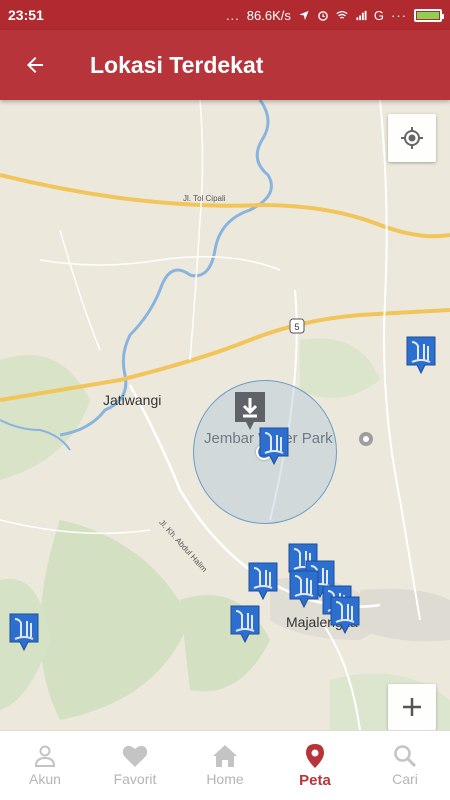 Image resolution: width=450 pixels, height=800 pixels. I want to click on my-location-button, so click(412, 138).